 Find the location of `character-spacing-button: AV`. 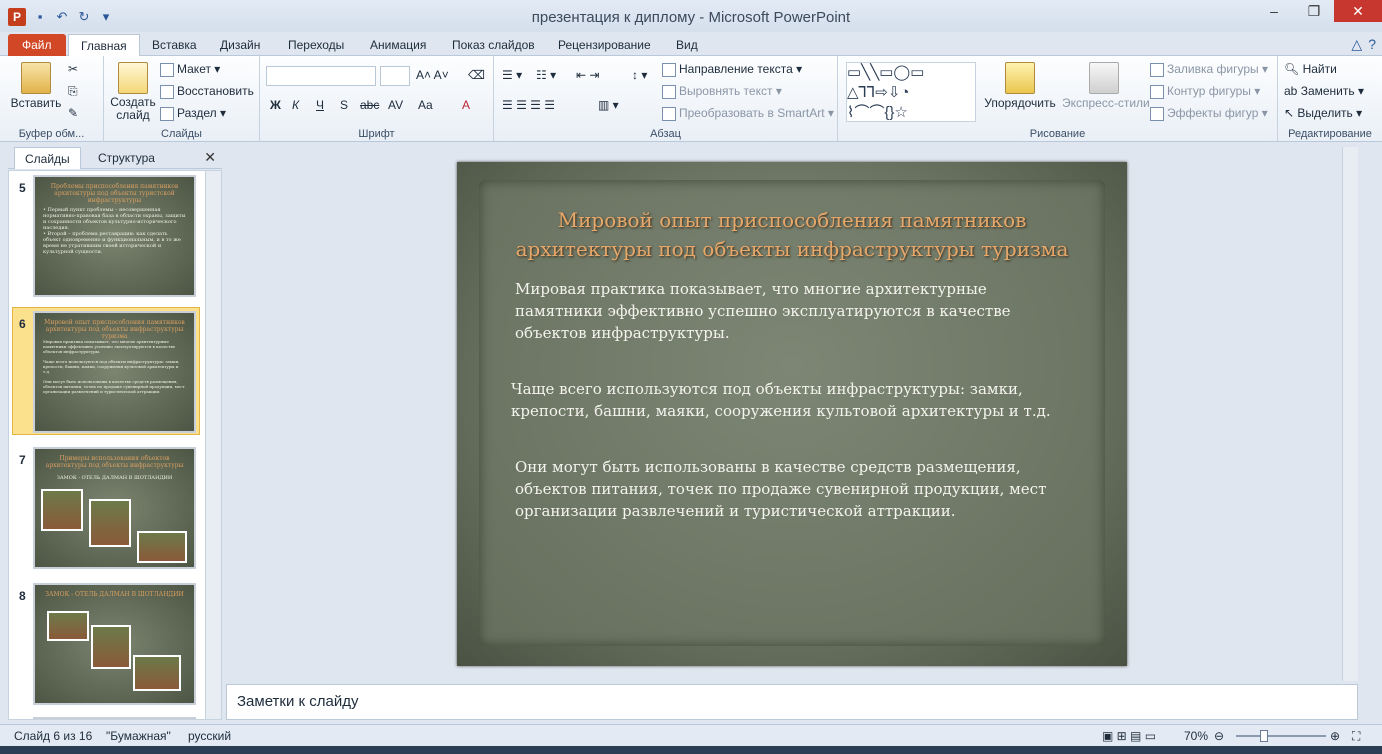

character-spacing-button: AV is located at coordinates (395, 105).